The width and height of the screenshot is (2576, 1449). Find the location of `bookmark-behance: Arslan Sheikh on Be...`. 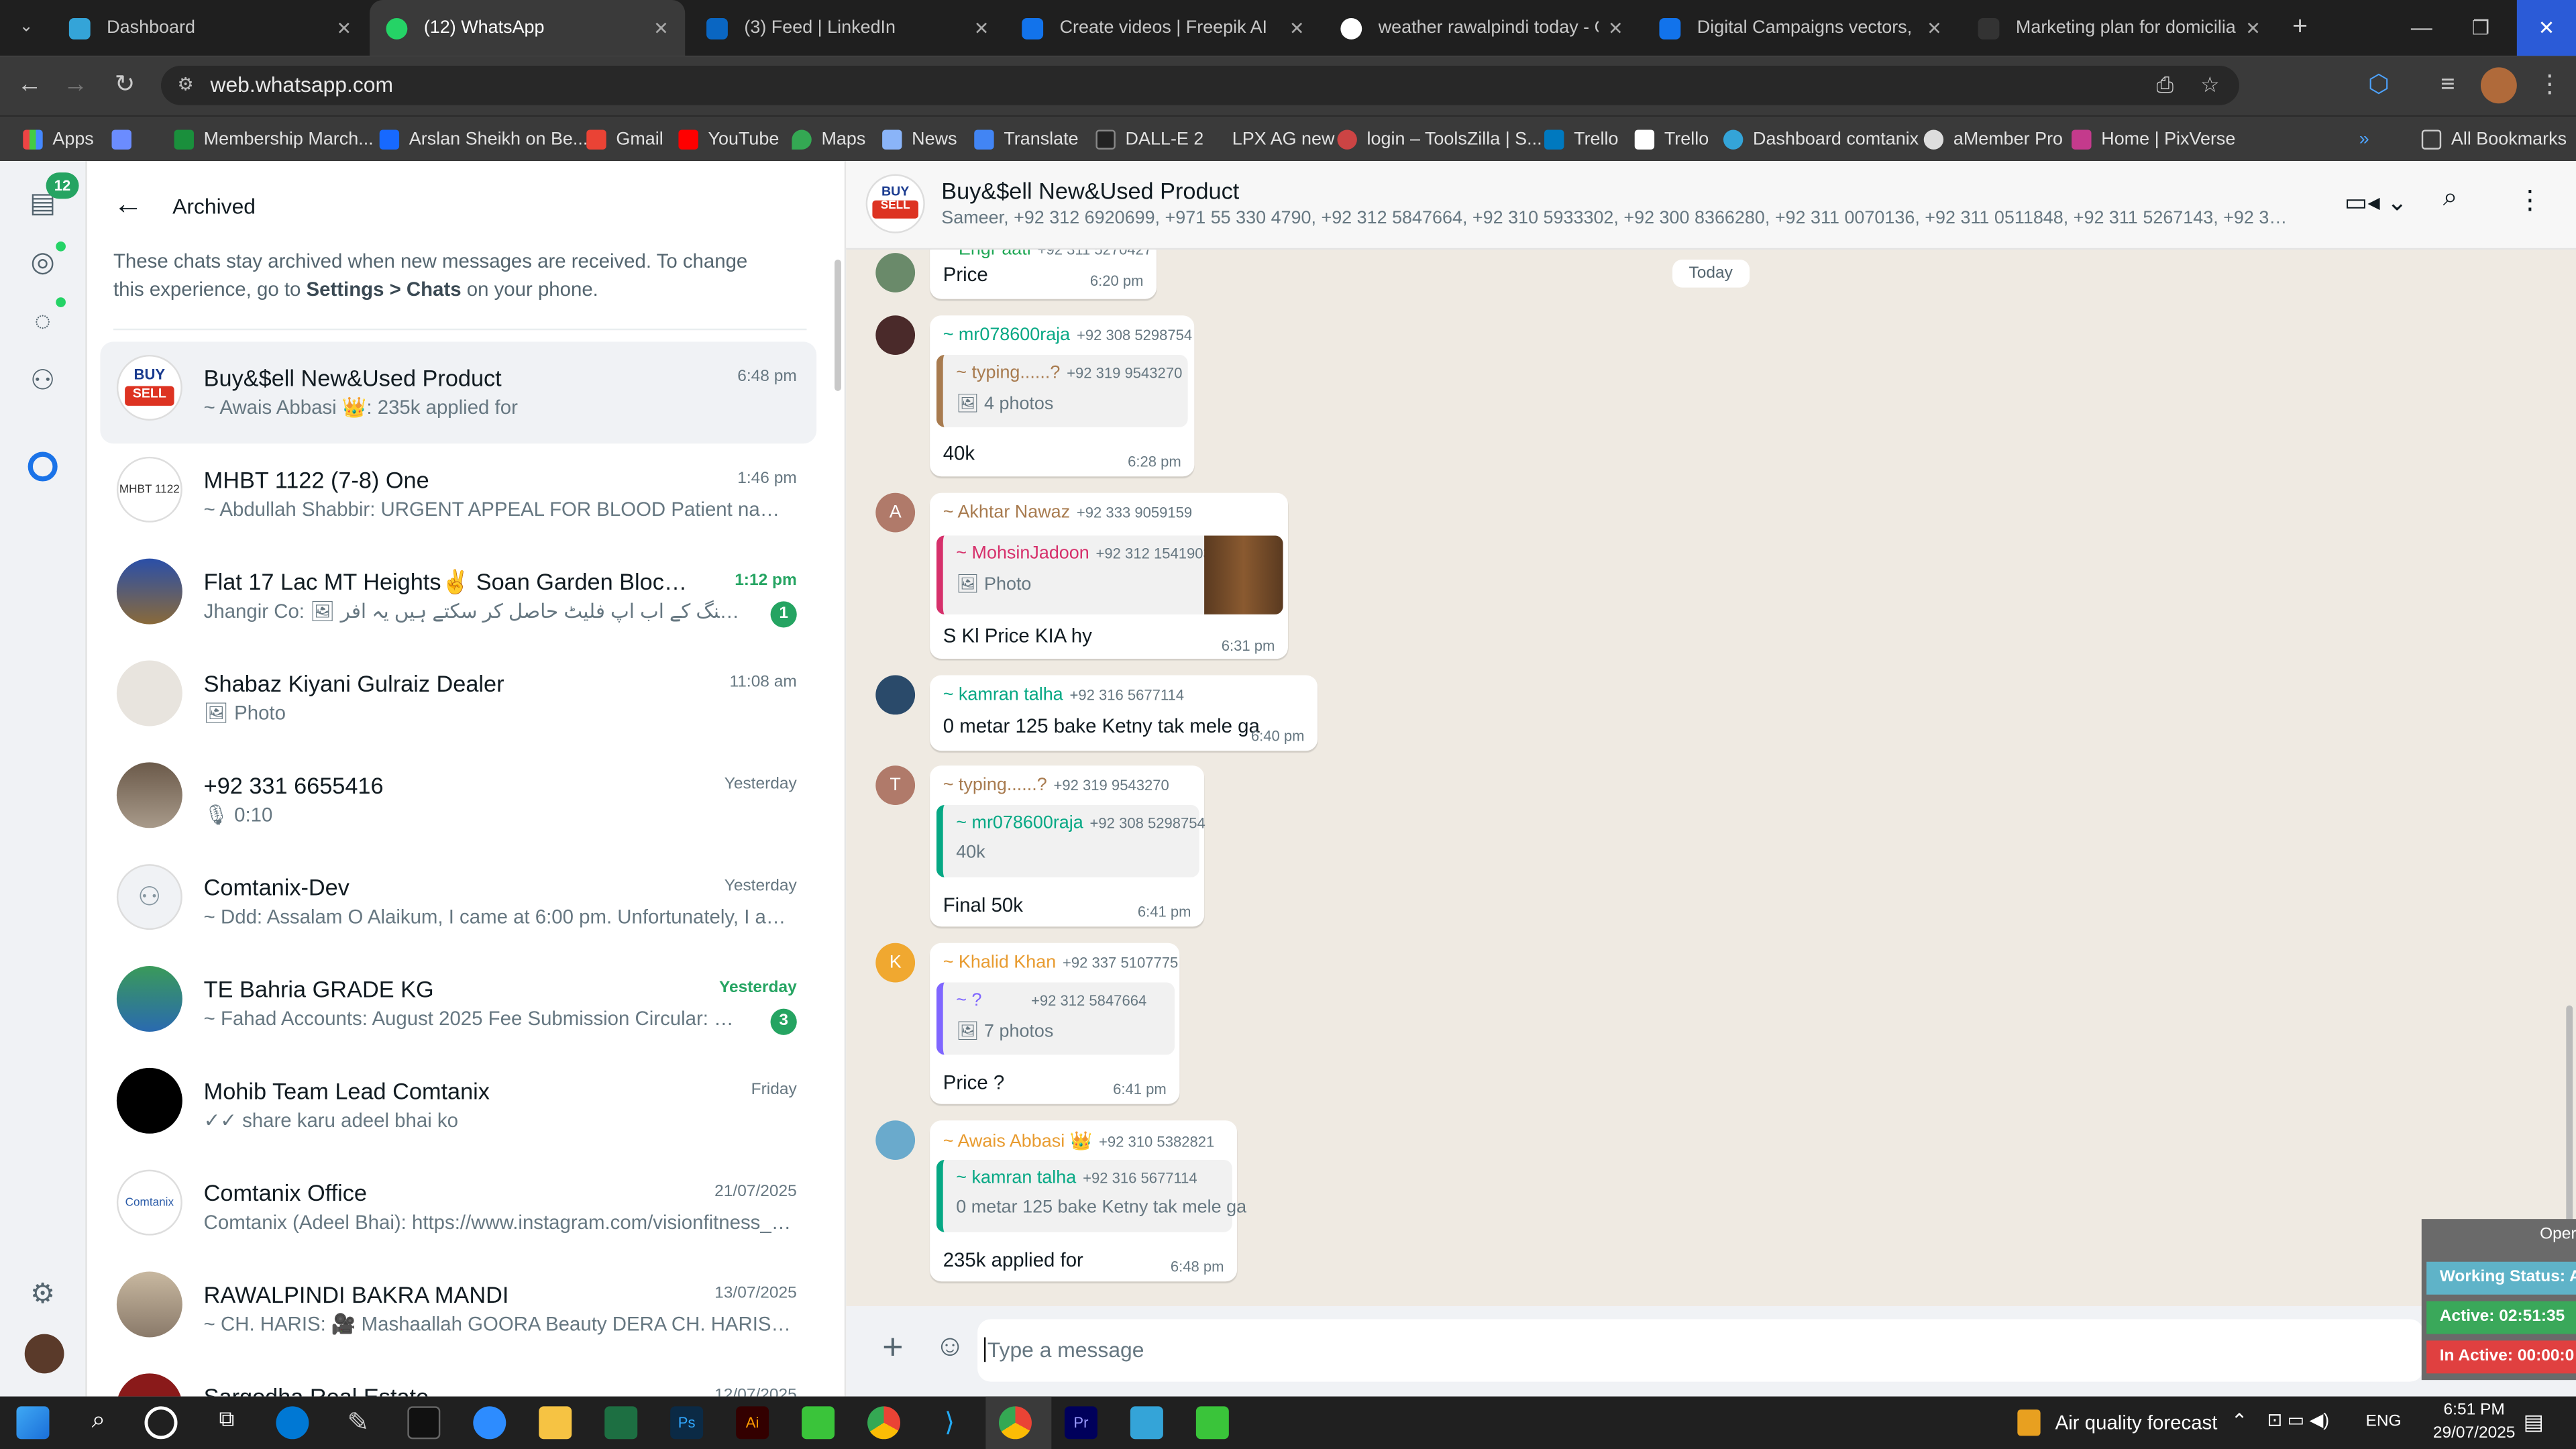

bookmark-behance: Arslan Sheikh on Be... is located at coordinates (483, 140).